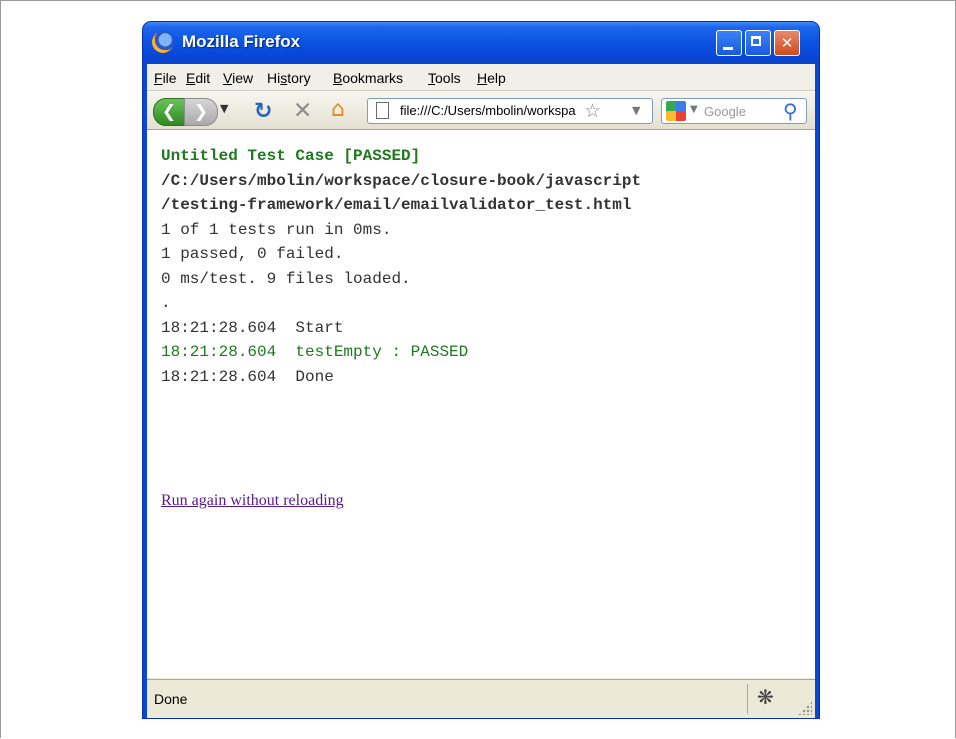  I want to click on menu-history: History, so click(289, 78).